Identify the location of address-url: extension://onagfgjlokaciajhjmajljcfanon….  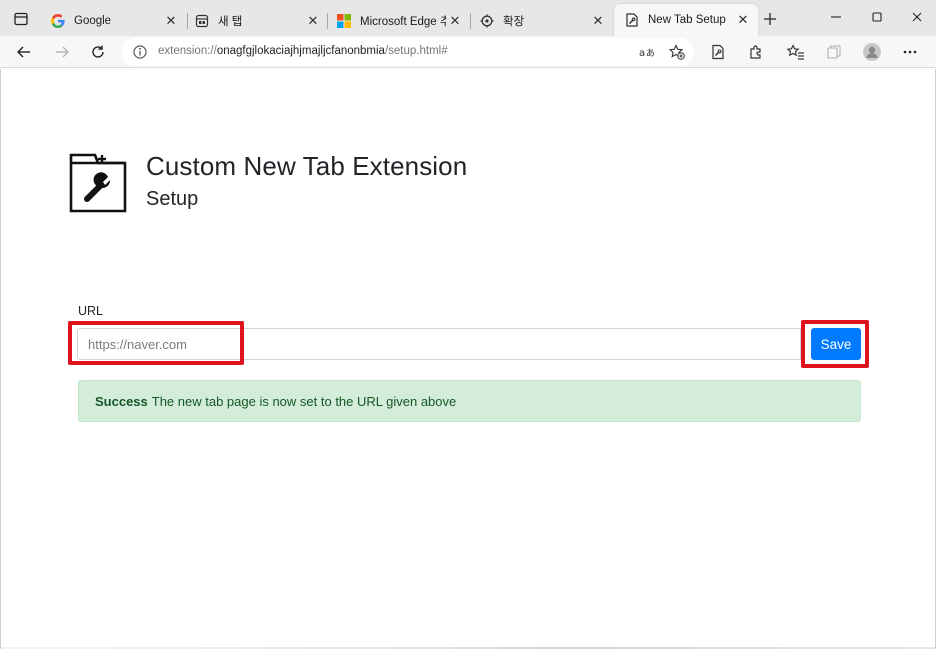
(303, 51).